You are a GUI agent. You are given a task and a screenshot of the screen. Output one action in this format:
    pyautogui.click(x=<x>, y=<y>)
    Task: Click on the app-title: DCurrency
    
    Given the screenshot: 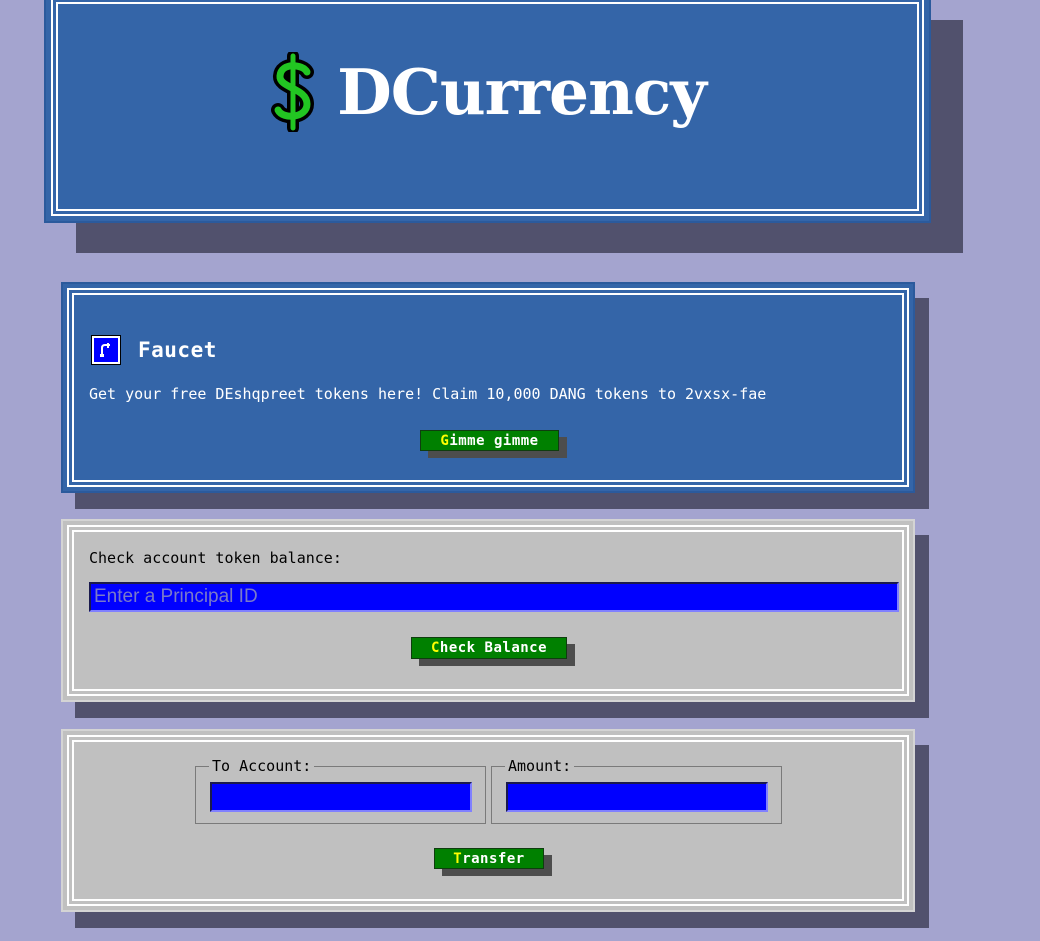 What is the action you would take?
    pyautogui.click(x=522, y=91)
    